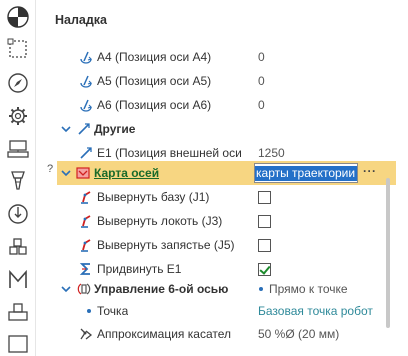  I want to click on tool-holder-icon, so click(18, 181).